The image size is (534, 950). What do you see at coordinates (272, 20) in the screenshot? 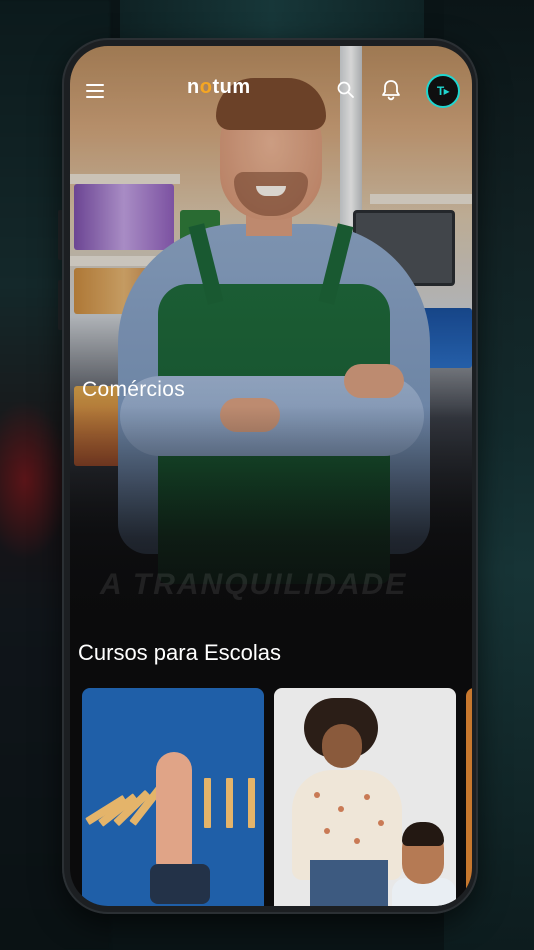
I see `background-top` at bounding box center [272, 20].